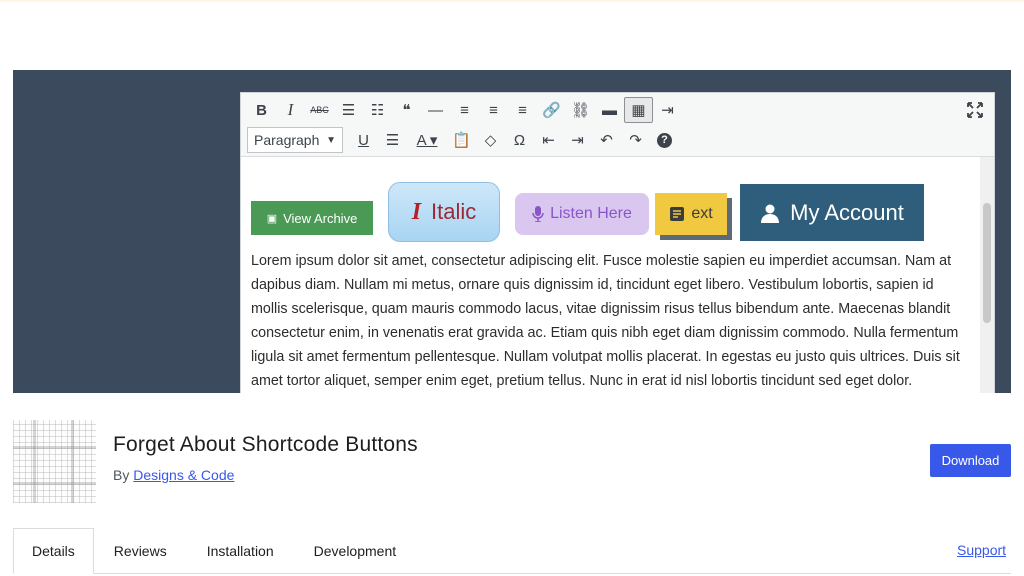  What do you see at coordinates (320, 218) in the screenshot?
I see `view-archive-label: View Archive` at bounding box center [320, 218].